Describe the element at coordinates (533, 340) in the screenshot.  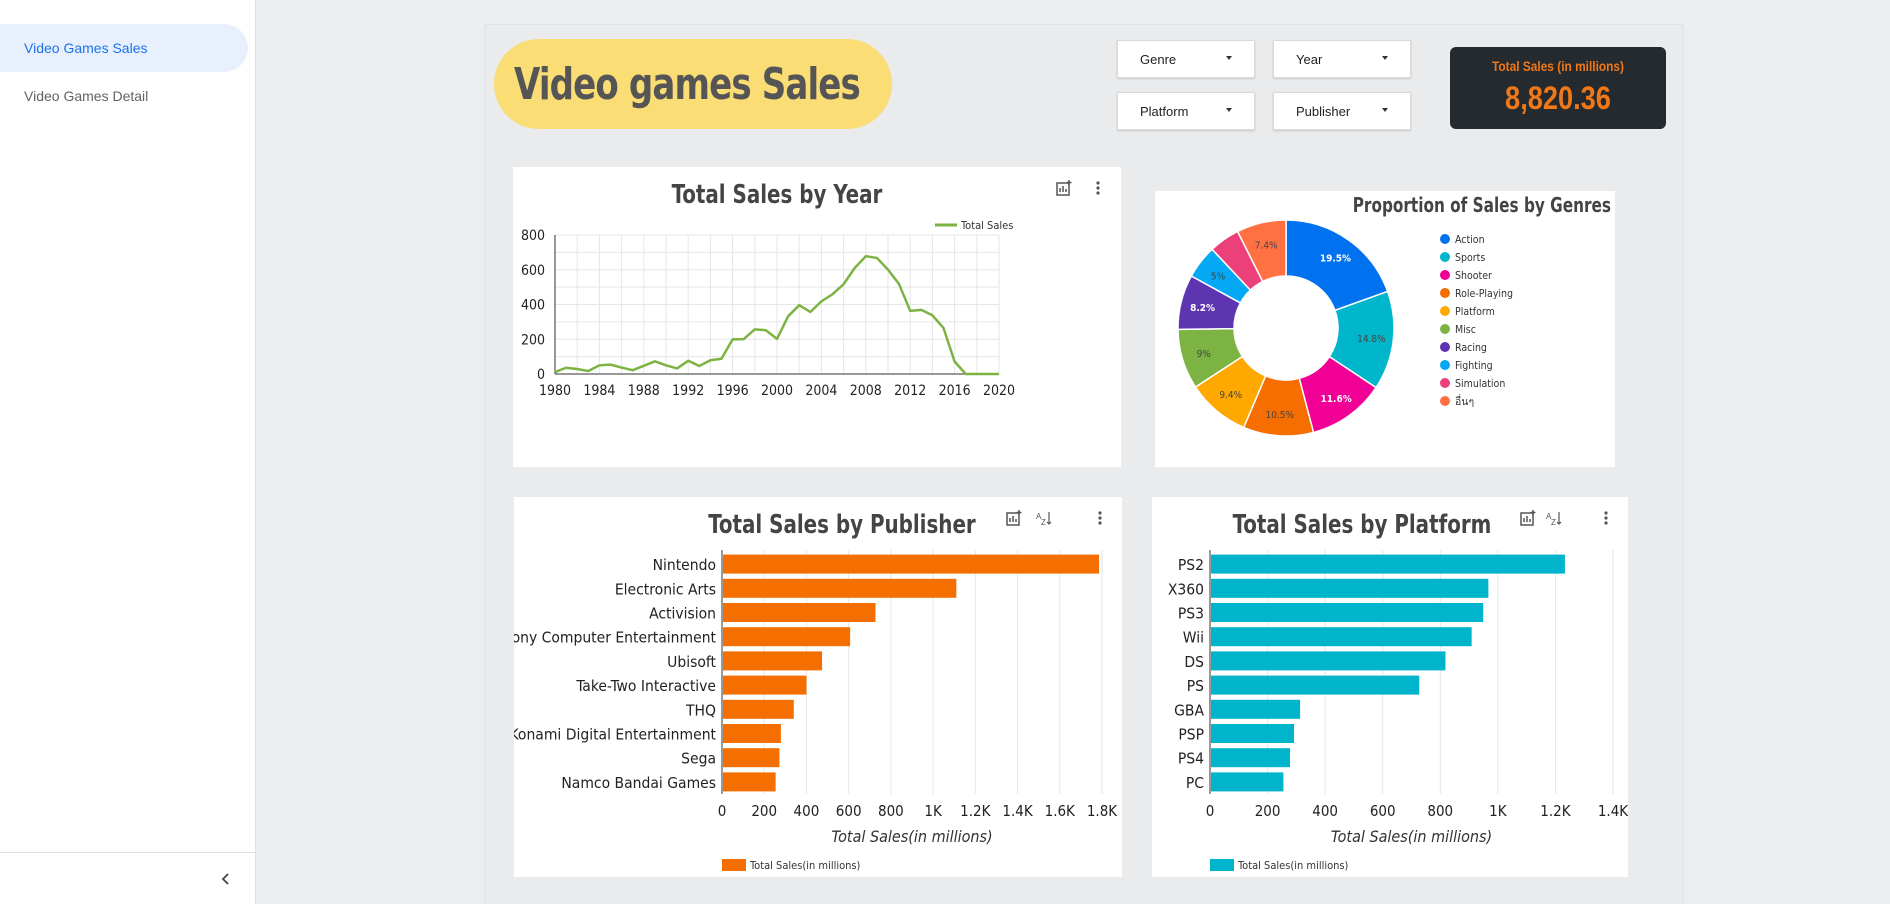
I see `y-tick-label: 200` at that location.